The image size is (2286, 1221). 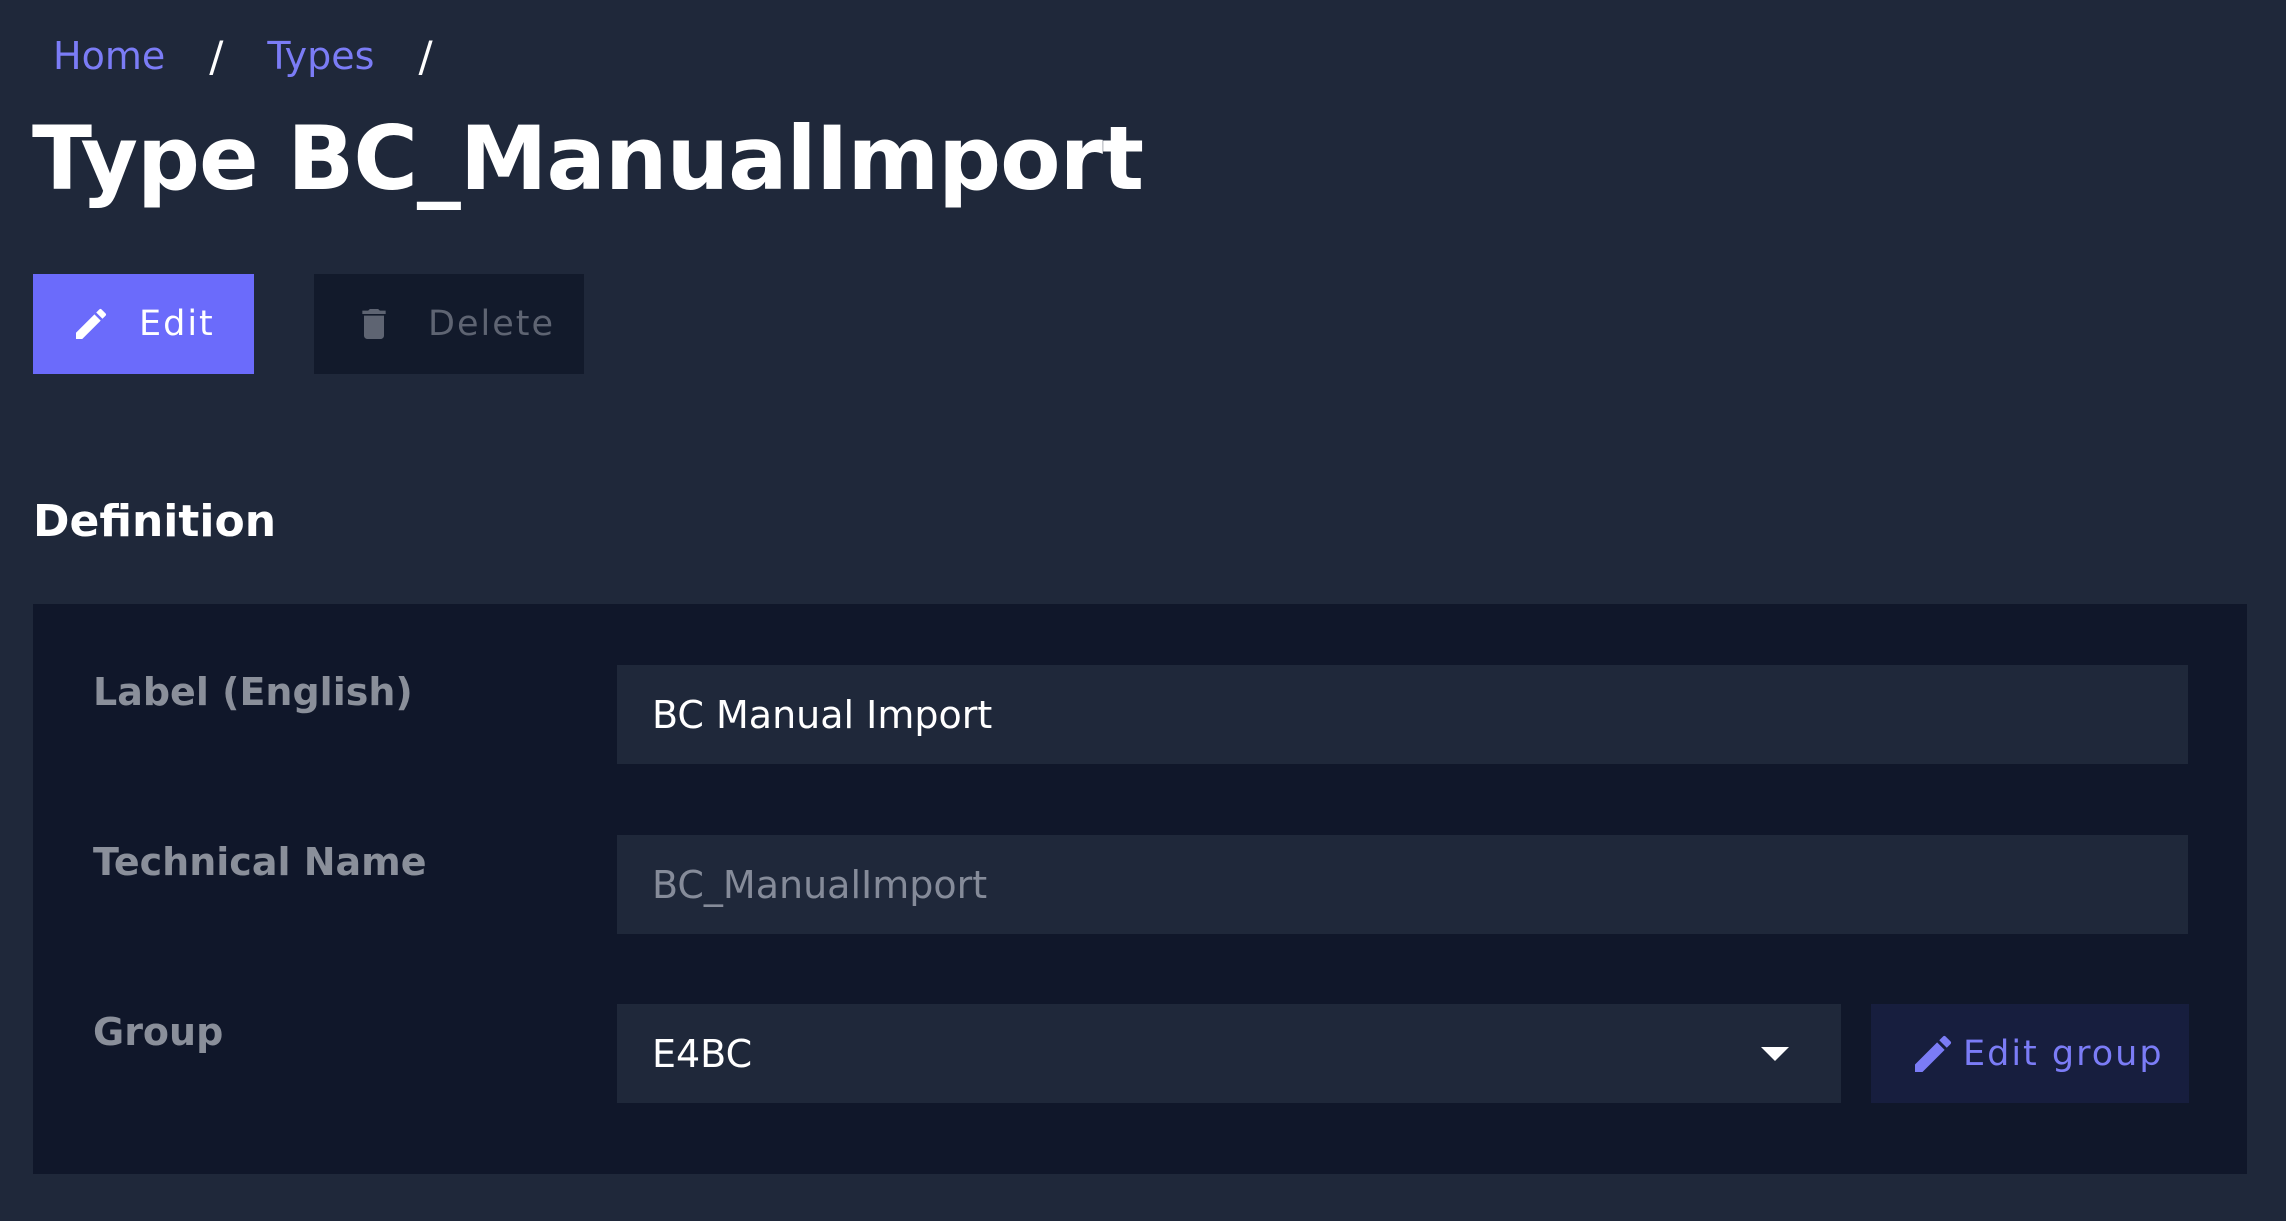 What do you see at coordinates (702, 1053) in the screenshot?
I see `group-select-value: E4BC` at bounding box center [702, 1053].